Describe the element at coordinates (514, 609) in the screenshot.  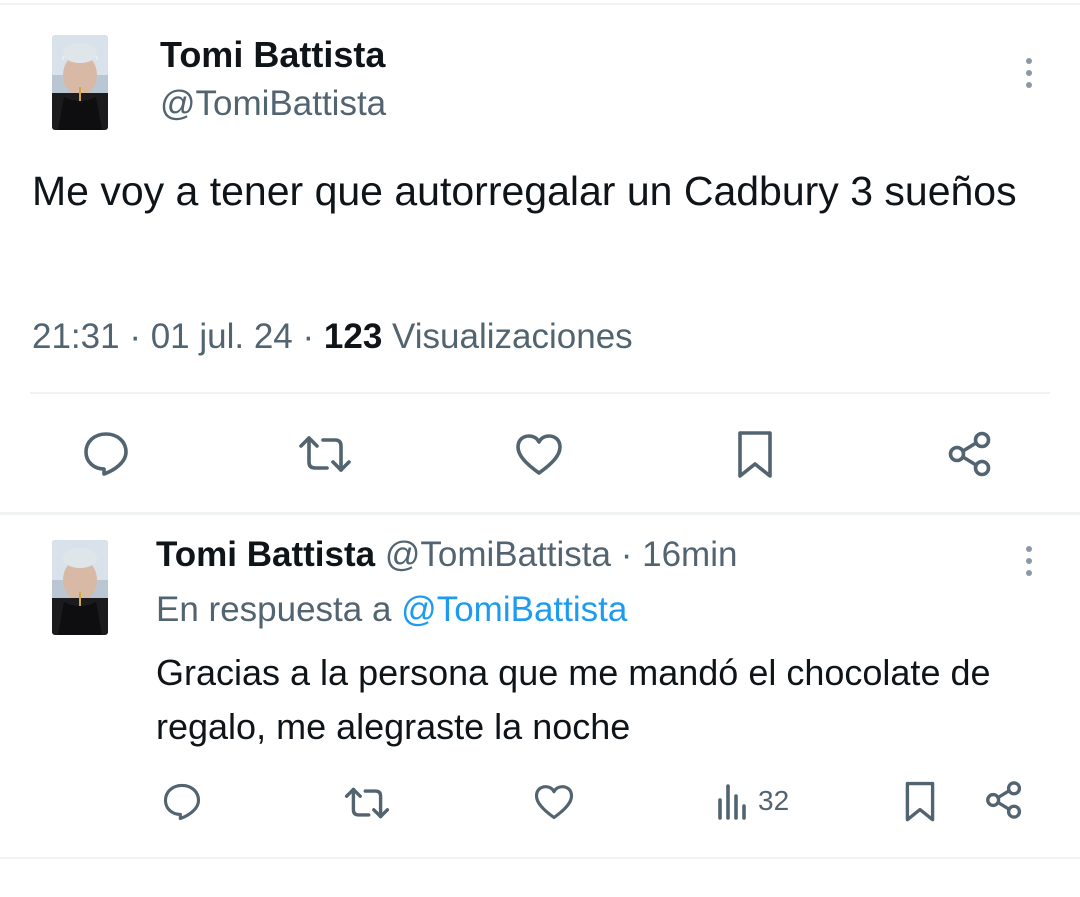
I see `replying-to-handle: @TomiBattista` at that location.